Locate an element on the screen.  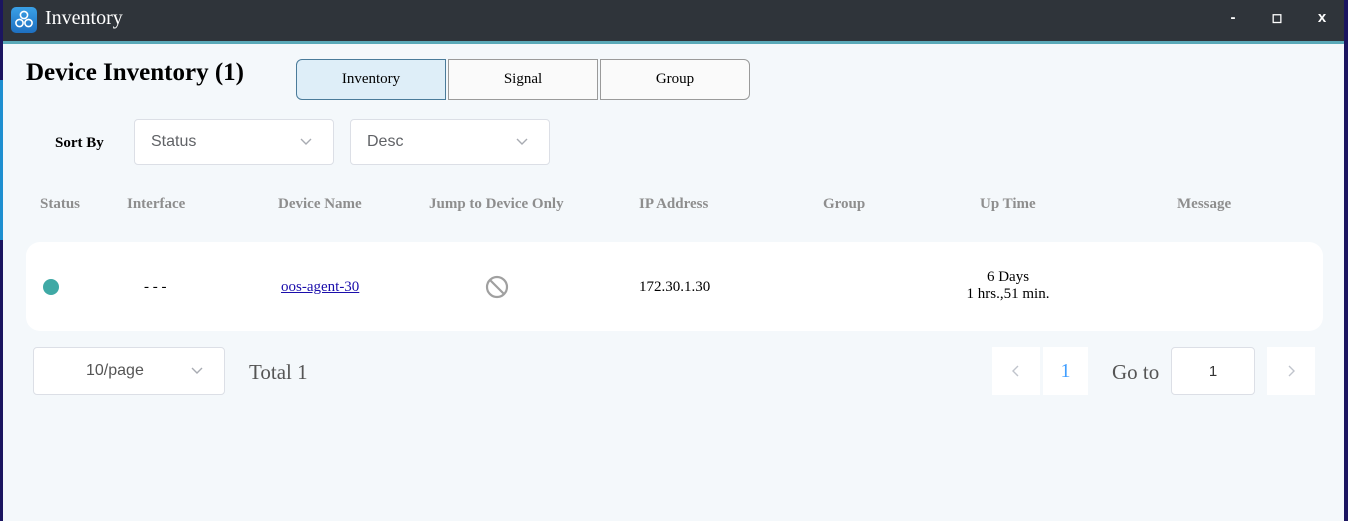
window-title: Inventory is located at coordinates (84, 18).